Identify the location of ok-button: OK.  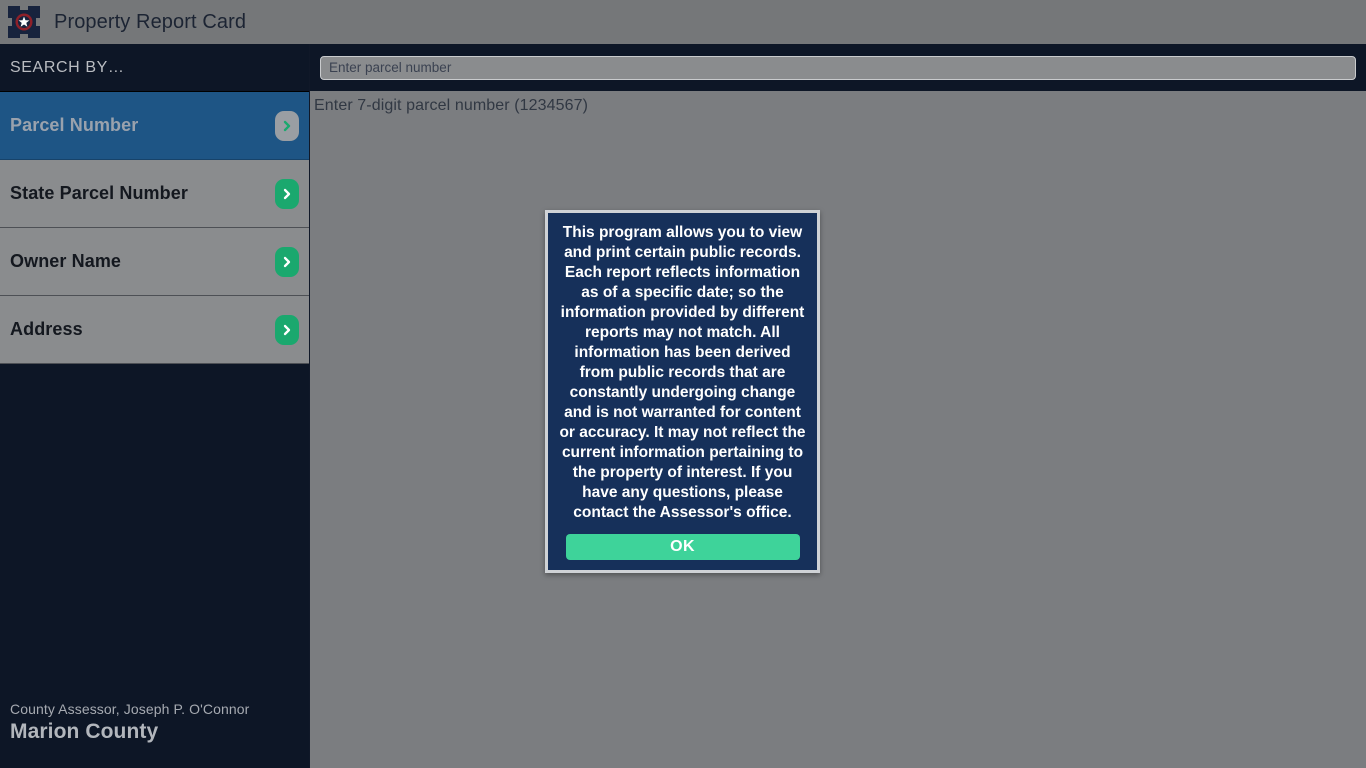
(682, 547).